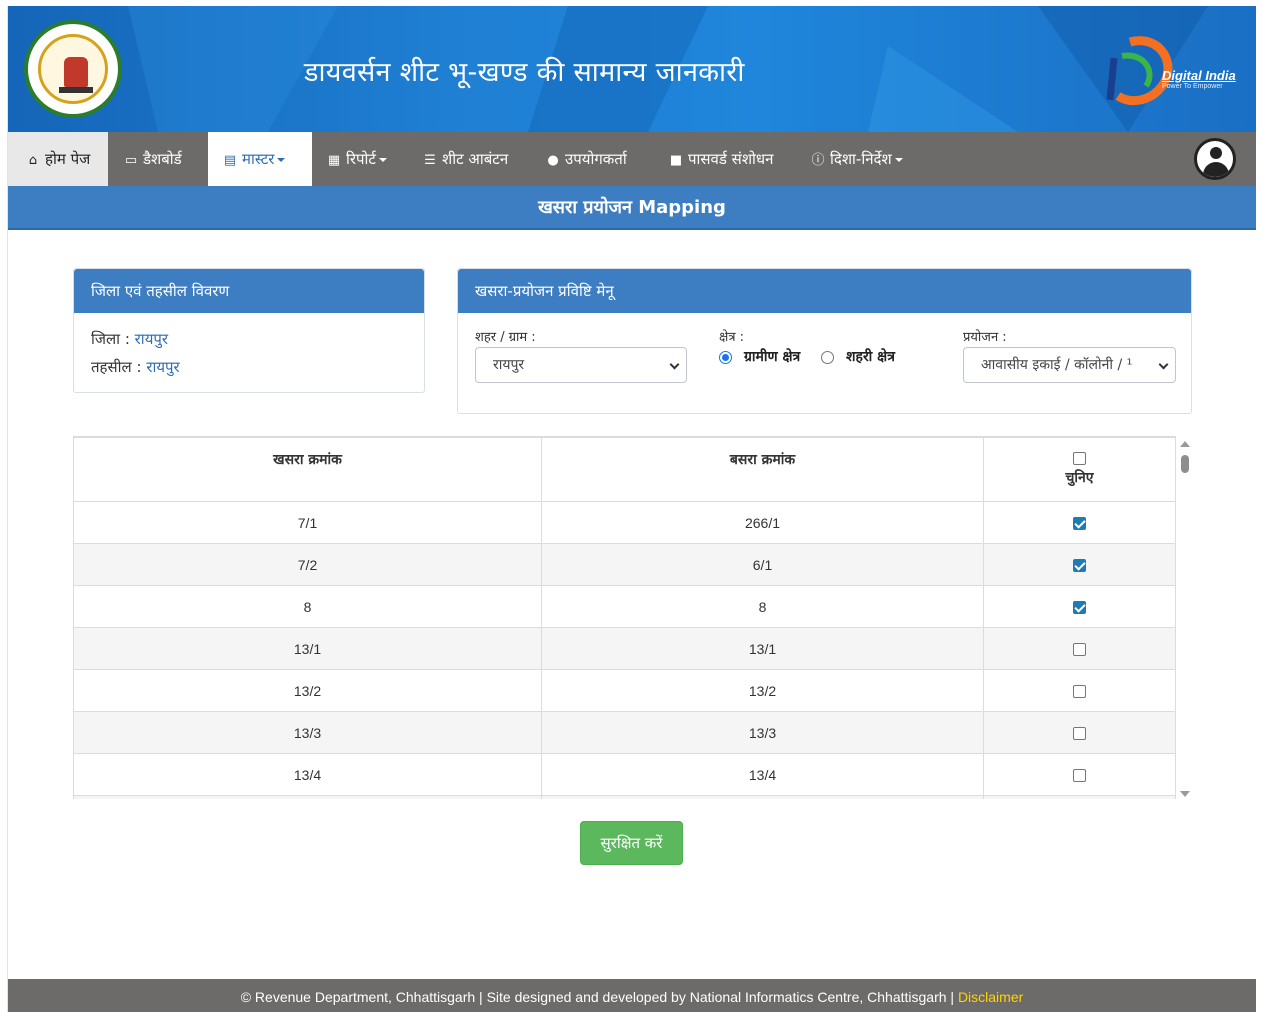  I want to click on city-label: शहर / ग्राम :, so click(505, 337).